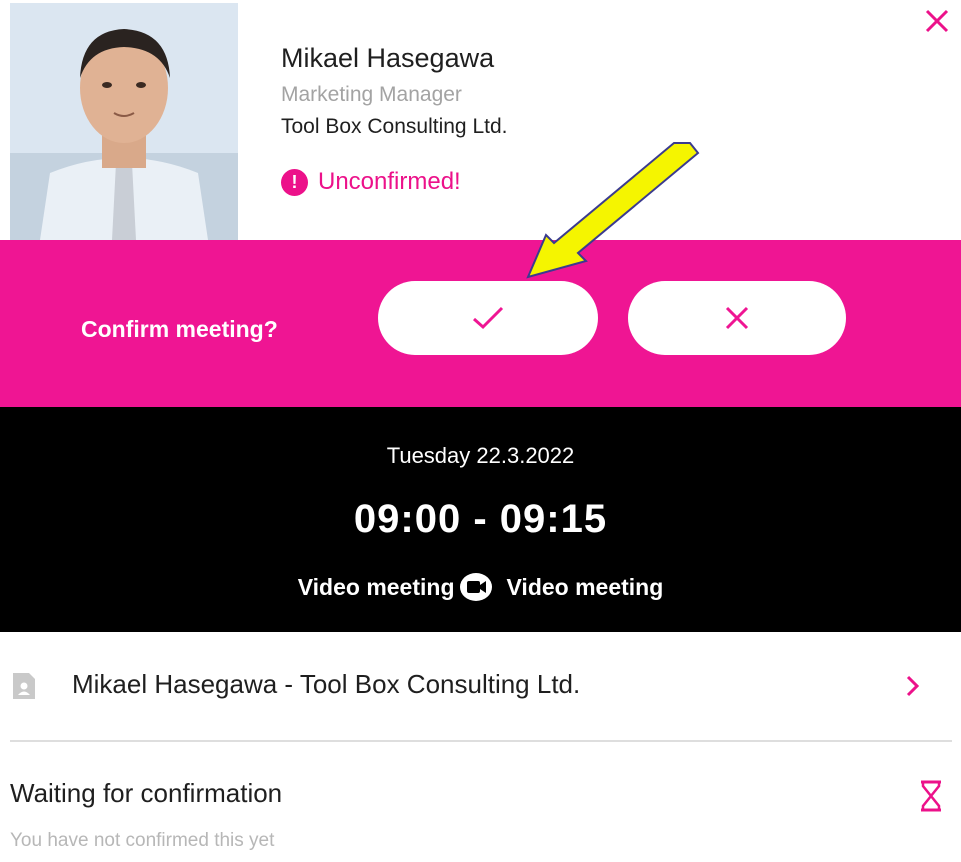 This screenshot has height=862, width=961. Describe the element at coordinates (394, 126) in the screenshot. I see `contact-company: Tool Box Consulting Ltd.` at that location.